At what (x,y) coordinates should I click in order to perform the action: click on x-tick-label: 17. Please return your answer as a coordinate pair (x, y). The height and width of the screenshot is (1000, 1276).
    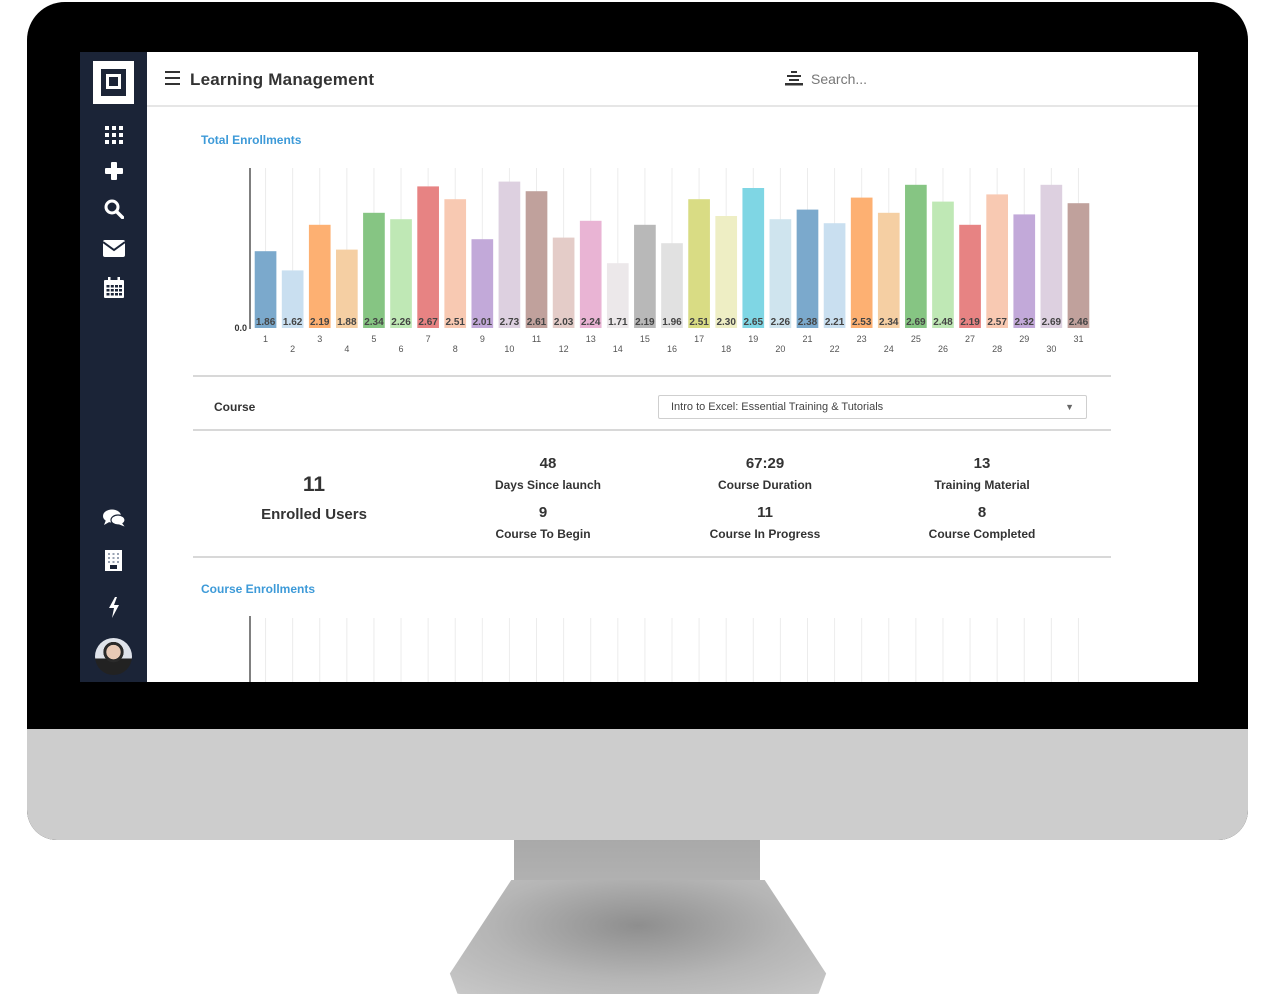
    Looking at the image, I should click on (699, 339).